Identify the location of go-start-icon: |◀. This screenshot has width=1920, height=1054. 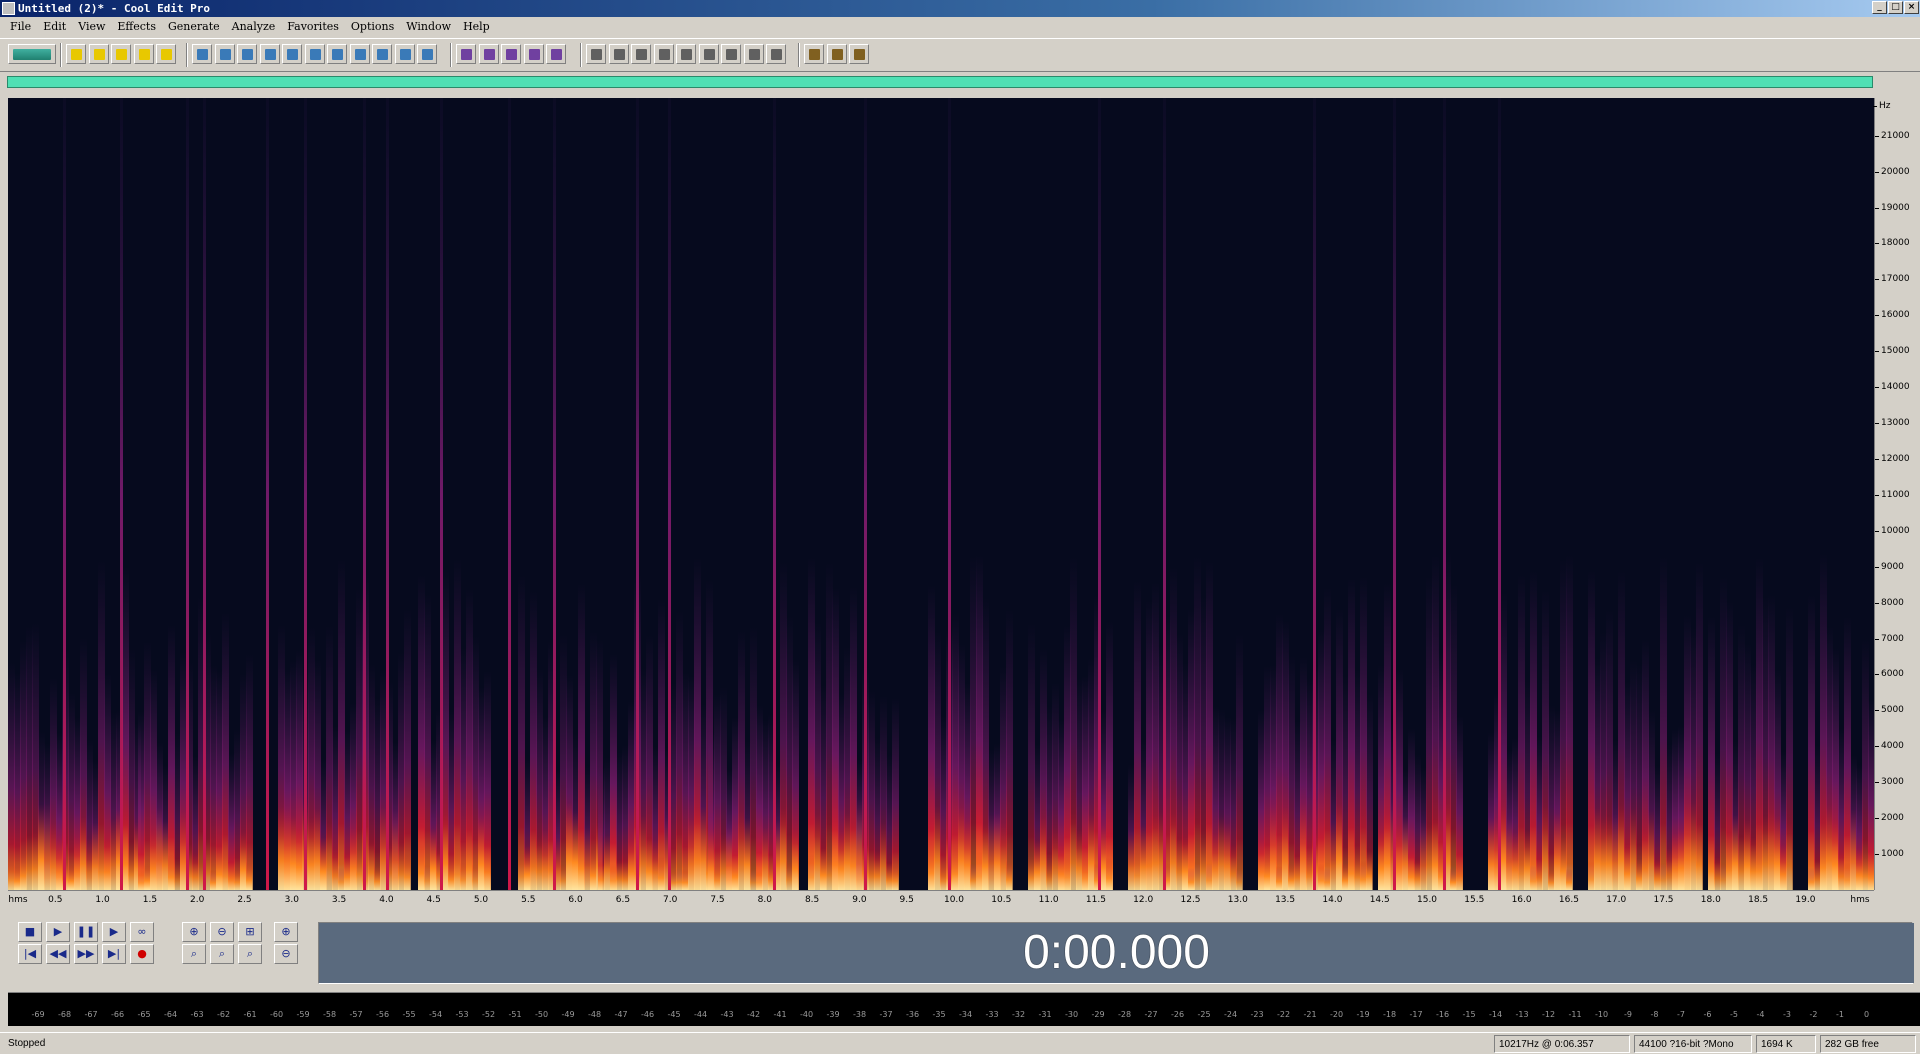
(30, 953).